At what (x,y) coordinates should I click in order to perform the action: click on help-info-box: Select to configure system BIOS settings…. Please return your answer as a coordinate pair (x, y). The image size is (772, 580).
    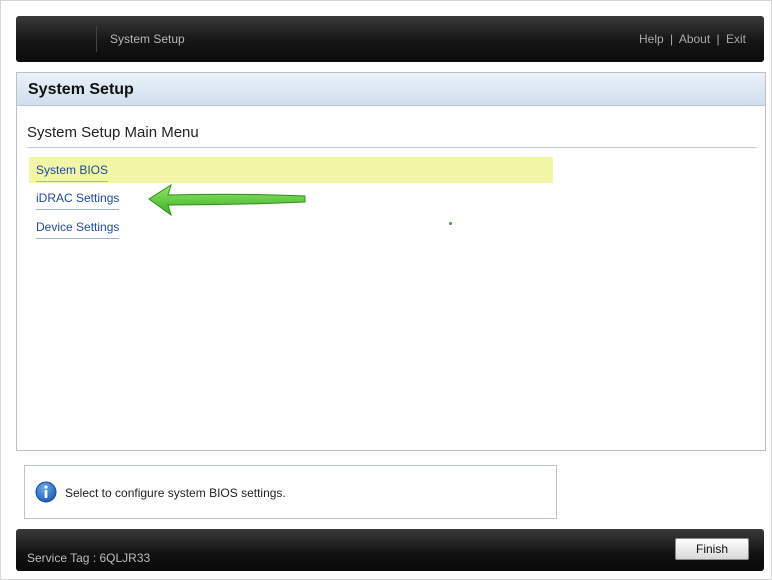
    Looking at the image, I should click on (290, 492).